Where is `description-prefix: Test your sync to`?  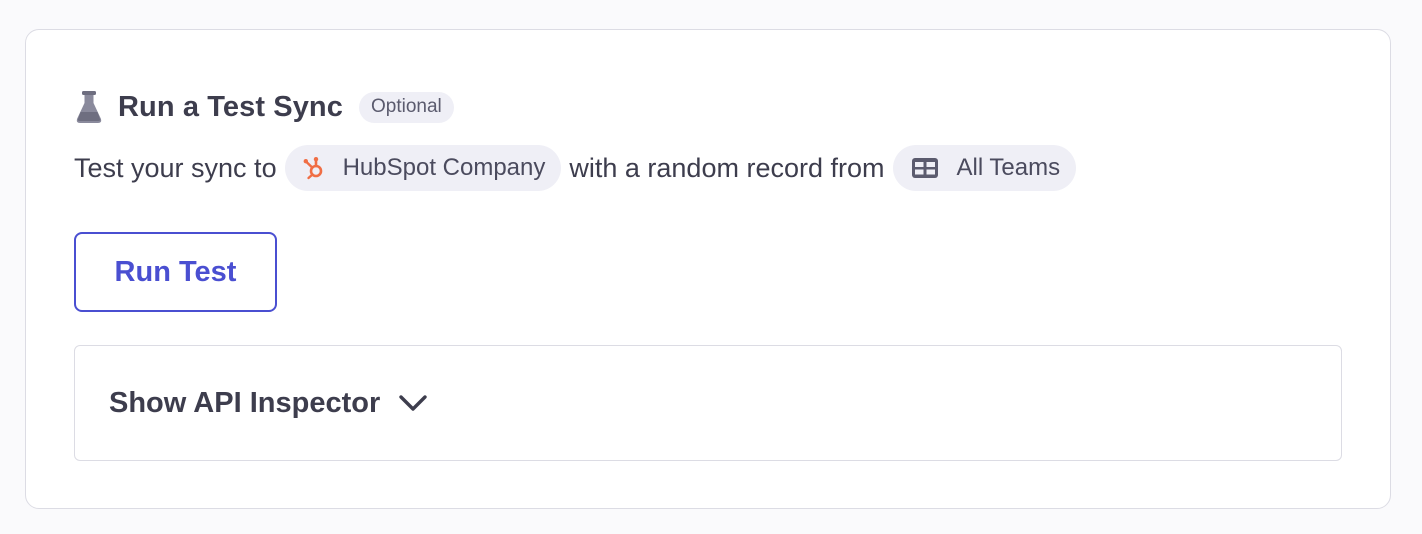
description-prefix: Test your sync to is located at coordinates (175, 167).